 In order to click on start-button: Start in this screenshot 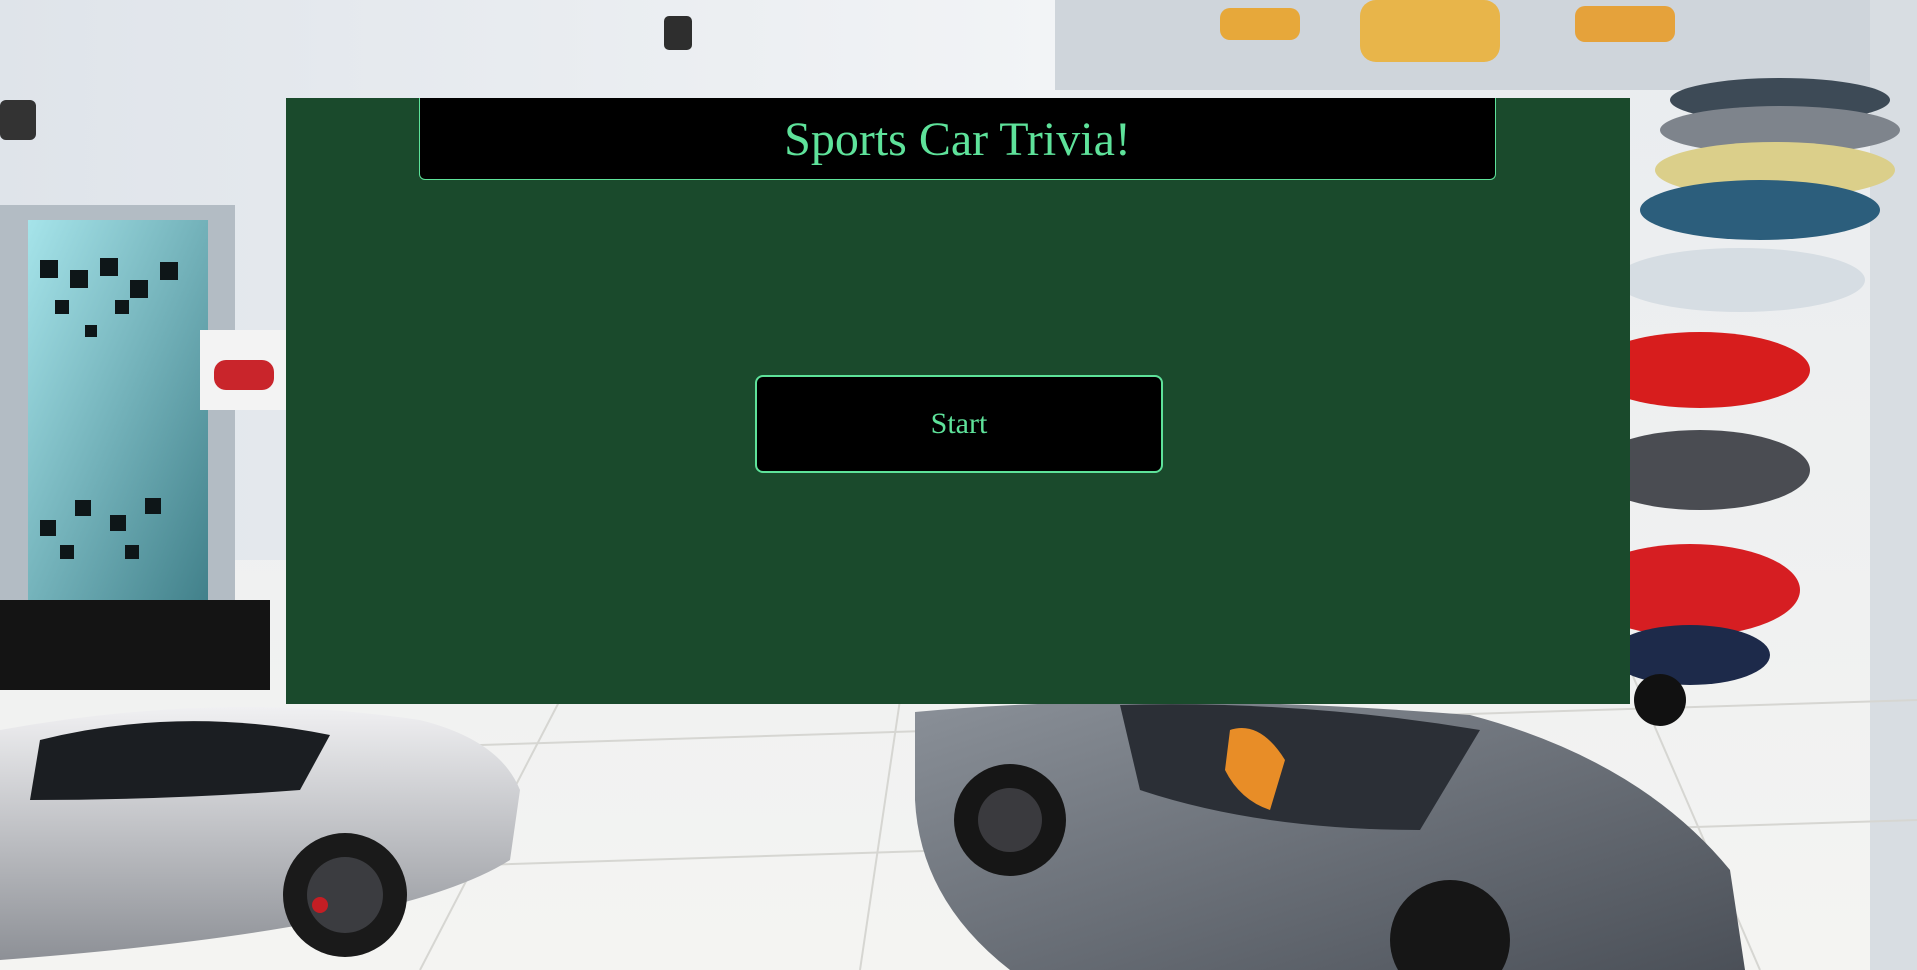, I will do `click(959, 424)`.